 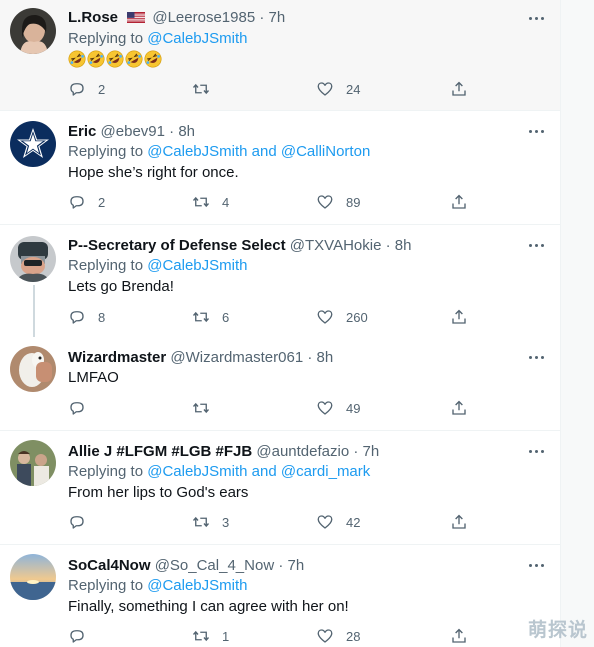 What do you see at coordinates (557, 630) in the screenshot?
I see `watermark: 萌探说` at bounding box center [557, 630].